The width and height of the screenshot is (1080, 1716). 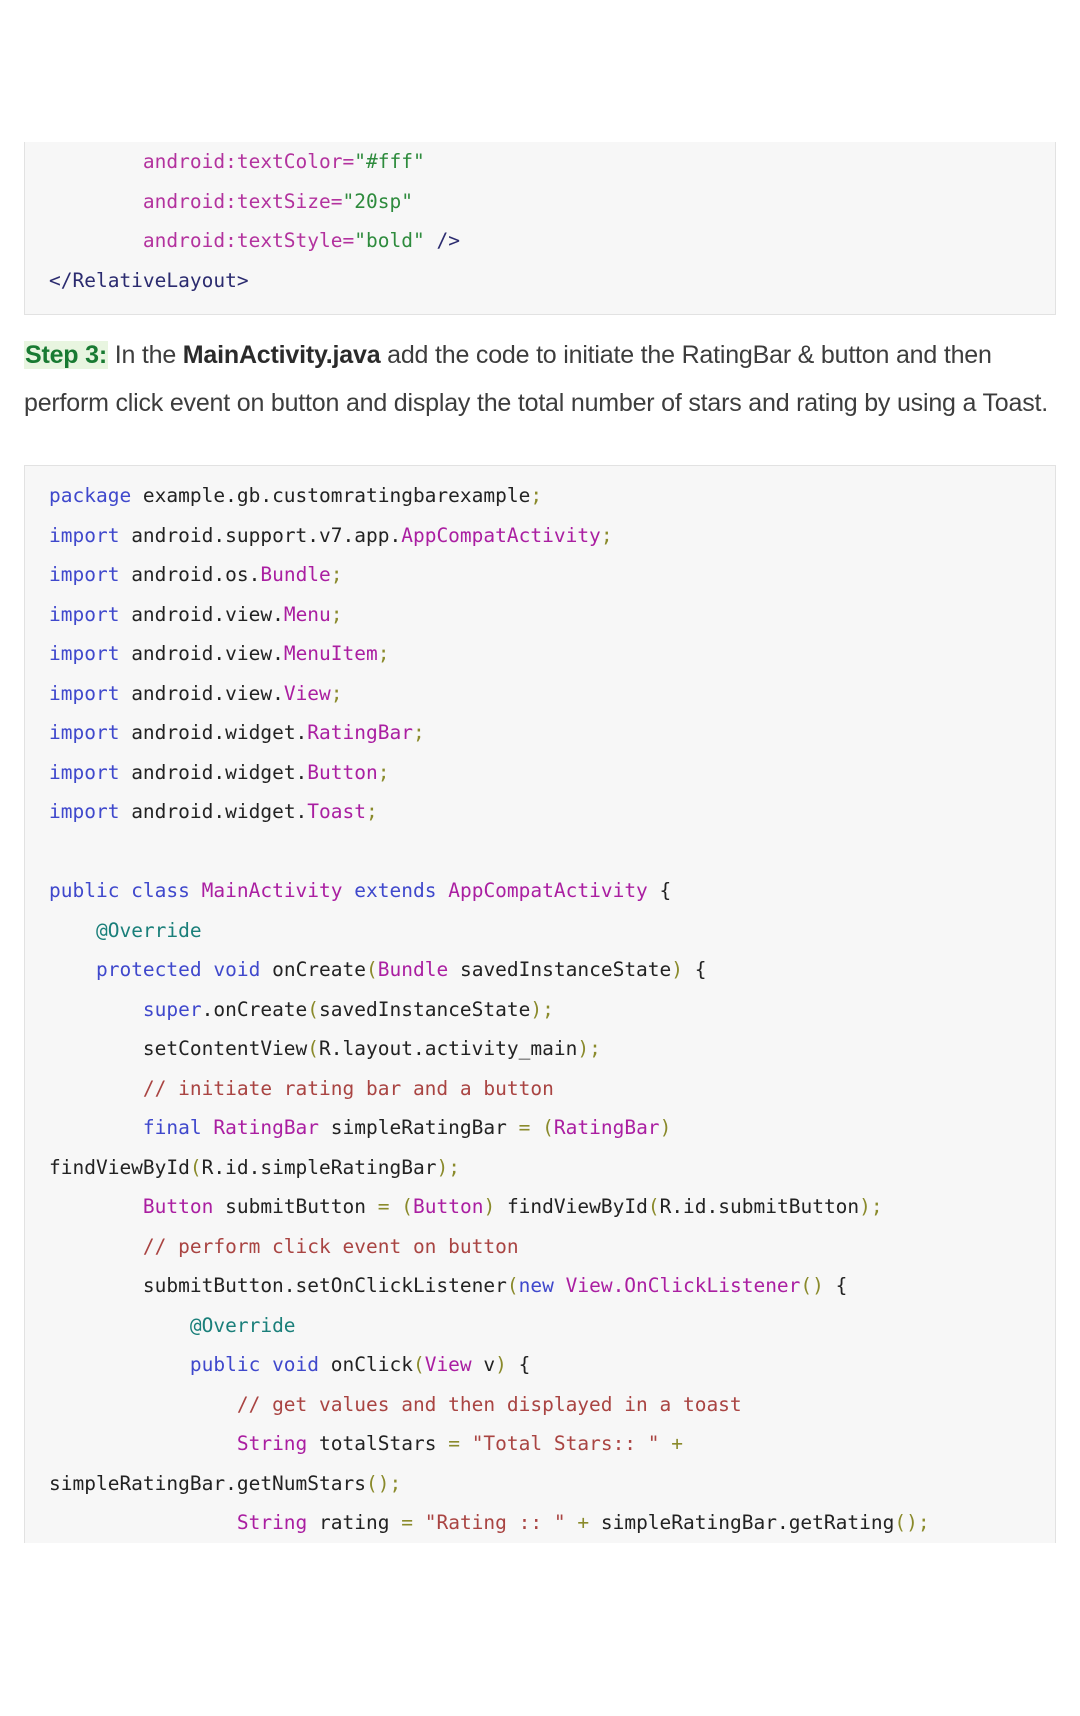 What do you see at coordinates (331, 495) in the screenshot?
I see `code-token: example.gb.customratingbarexample` at bounding box center [331, 495].